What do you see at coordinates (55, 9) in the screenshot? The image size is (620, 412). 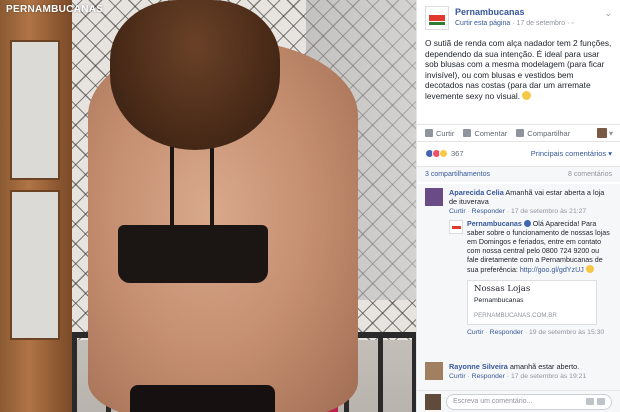 I see `photo-watermark: PERNAMBUCANAS` at bounding box center [55, 9].